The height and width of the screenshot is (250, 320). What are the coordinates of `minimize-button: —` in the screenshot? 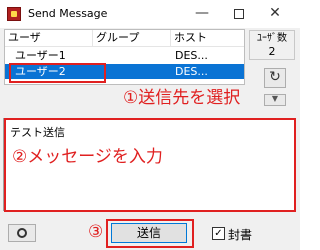 It's located at (202, 14).